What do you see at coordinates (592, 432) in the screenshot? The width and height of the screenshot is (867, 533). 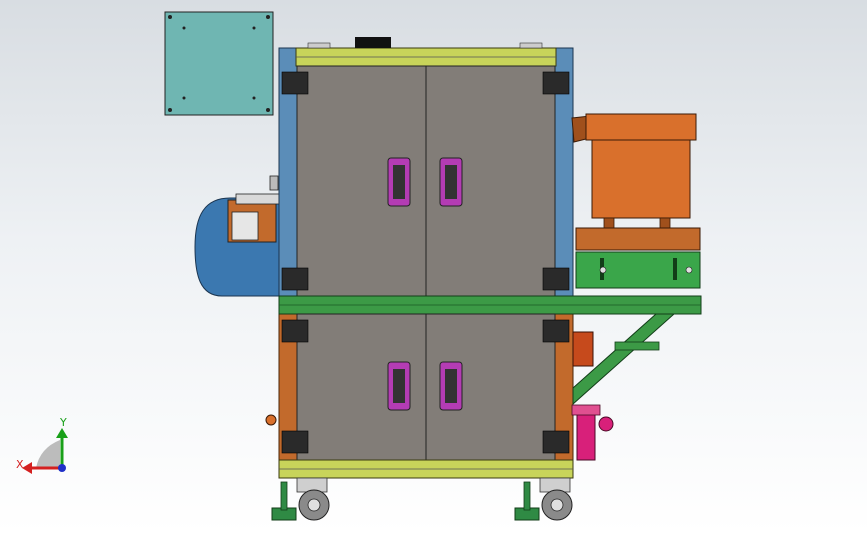 I see `air-filter-regulator` at bounding box center [592, 432].